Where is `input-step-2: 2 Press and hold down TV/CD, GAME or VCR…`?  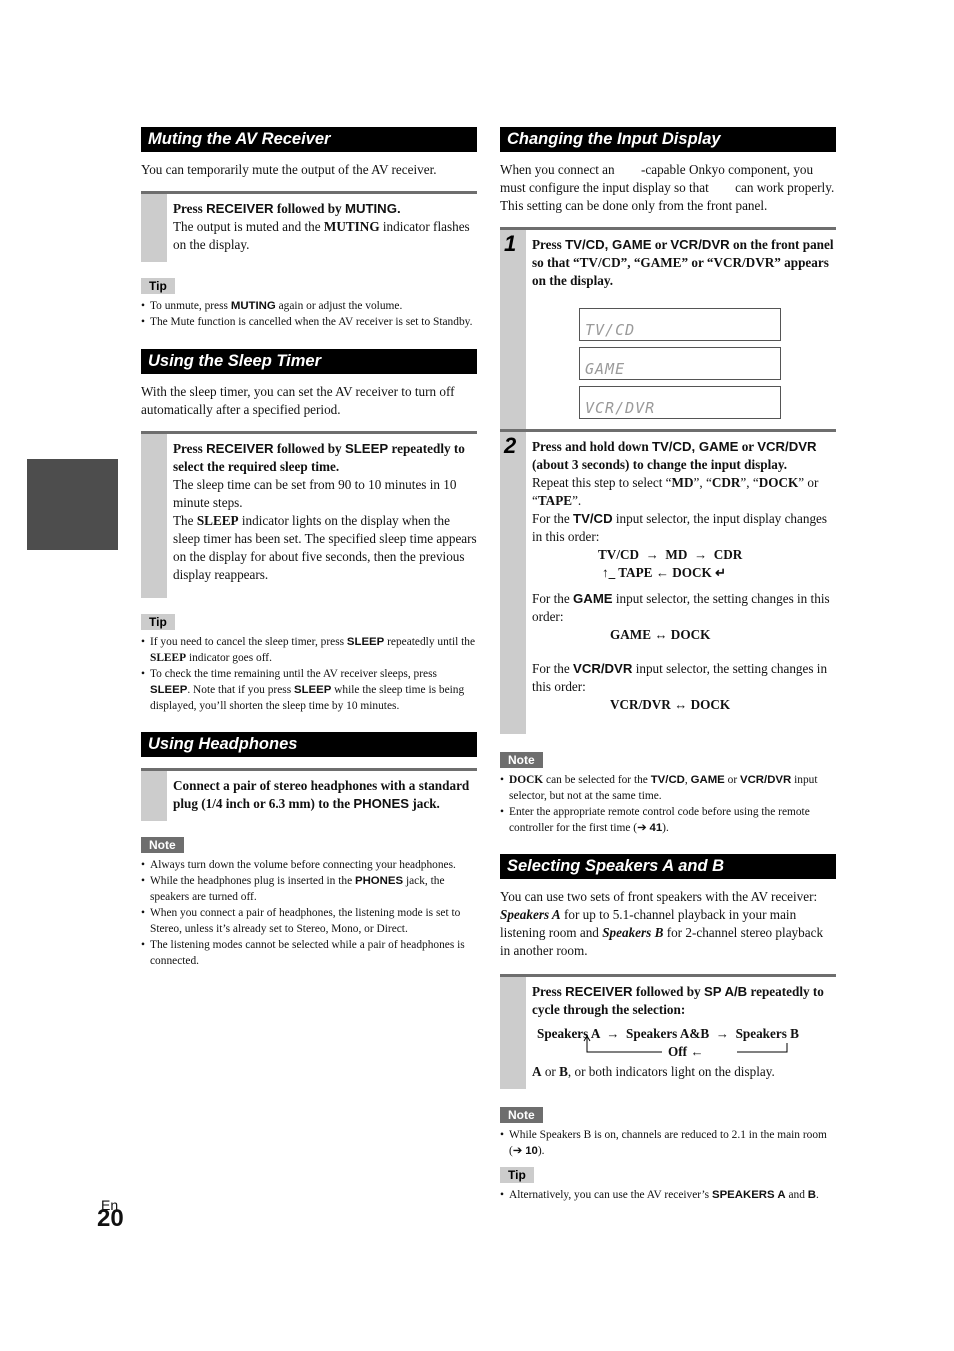 input-step-2: 2 Press and hold down TV/CD, GAME or VCR… is located at coordinates (668, 581).